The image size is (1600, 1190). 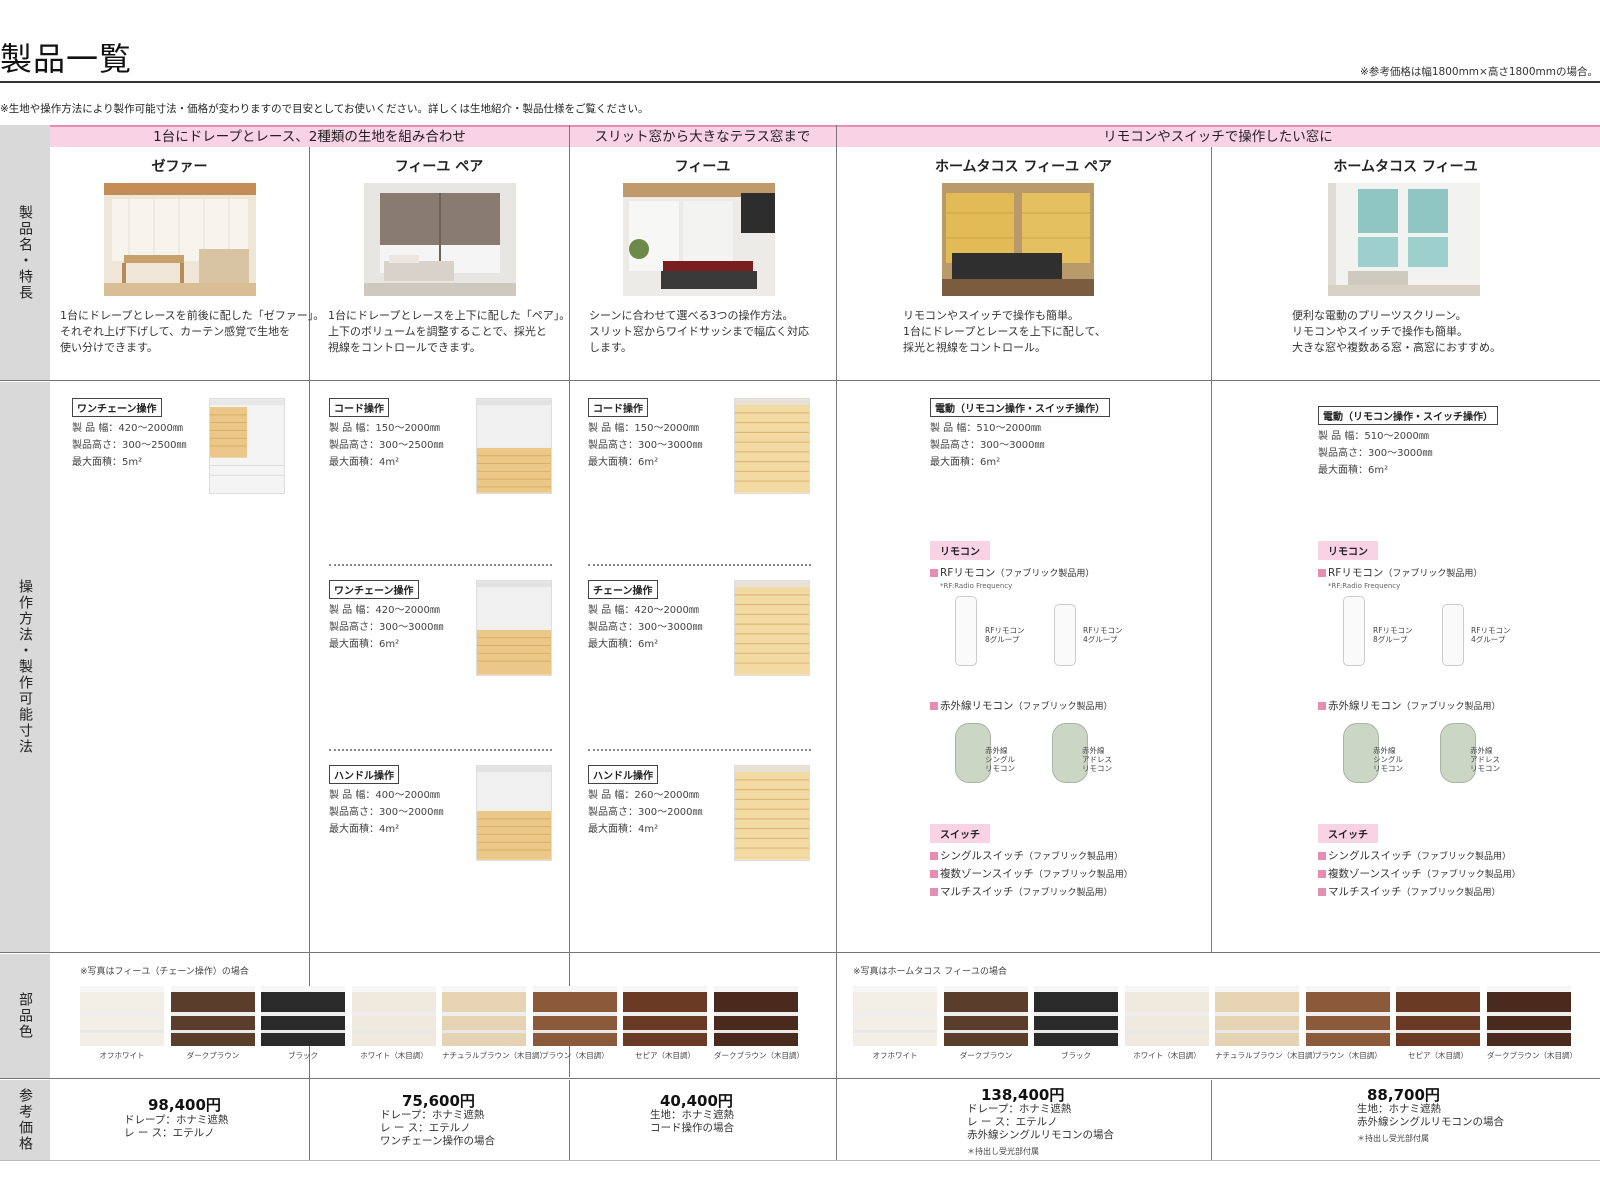 I want to click on price-detail: ドレープ：ホナミ遮熱 レ ー ス：エテルノ 赤外線シングルリモコンの場合, so click(x=1040, y=1122).